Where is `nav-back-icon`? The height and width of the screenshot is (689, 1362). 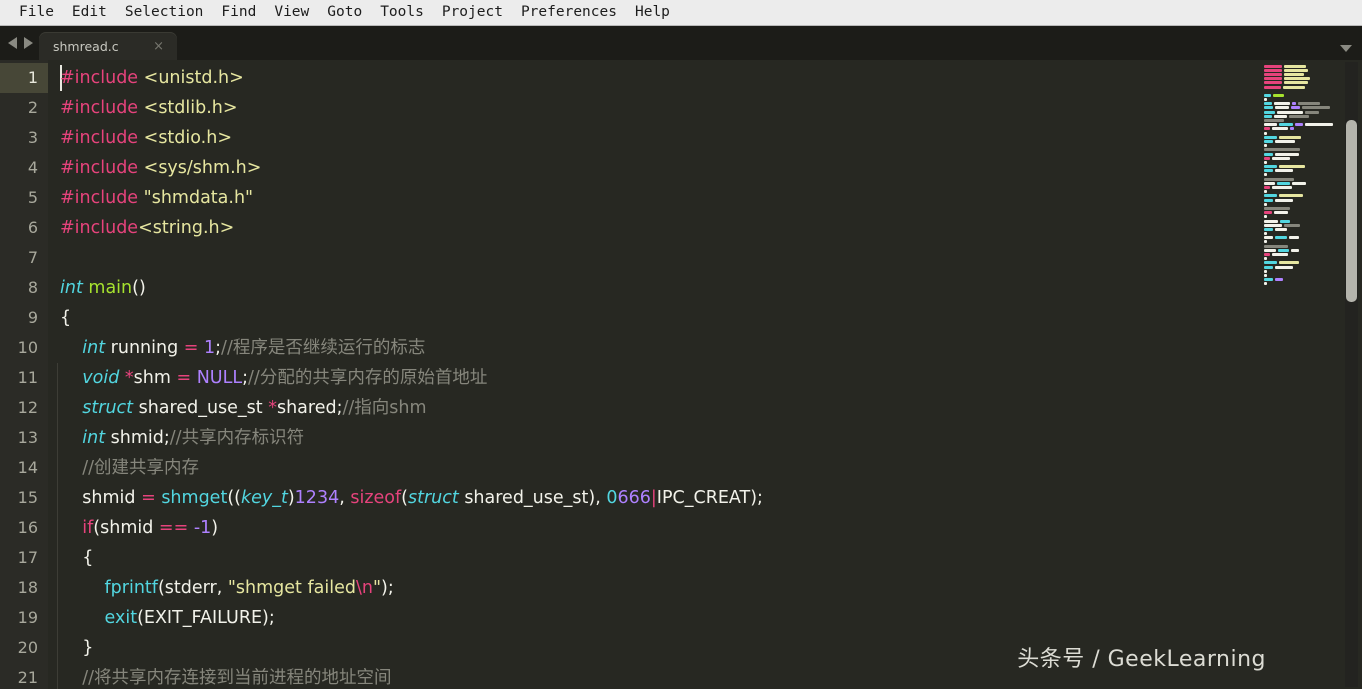 nav-back-icon is located at coordinates (12, 43).